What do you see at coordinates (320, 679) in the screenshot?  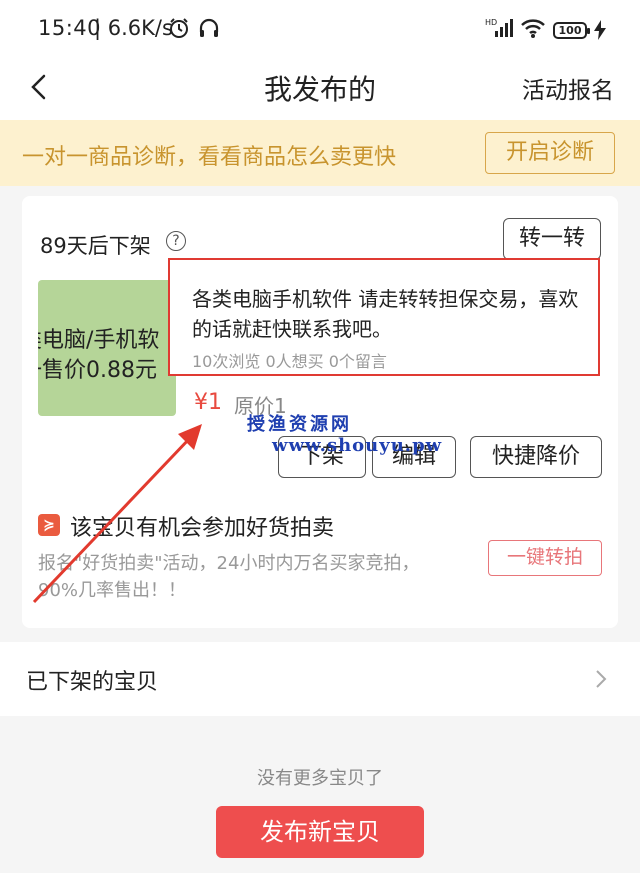 I see `delisted-items-row: 已下架的宝贝` at bounding box center [320, 679].